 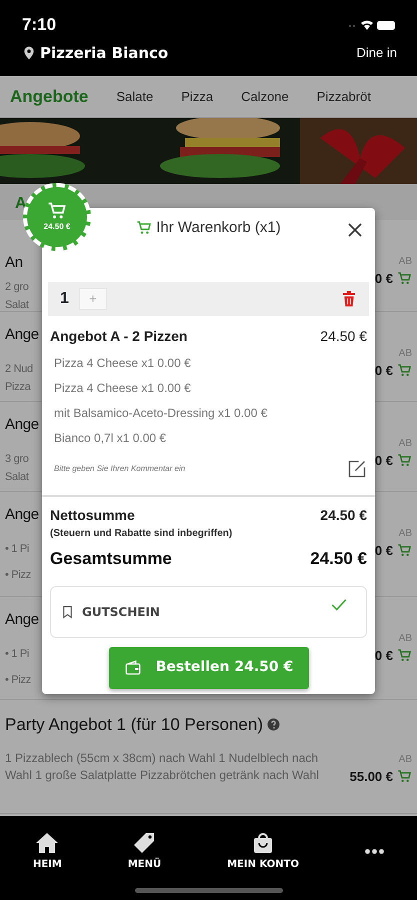 I want to click on item-description: 1 Pizzablech (55cm x 38cm) nach Wahl 1 Nudelblech nach Wahl 1 große Salatplatte Pizzabrötchen getränk nach Wahl, so click(x=162, y=767).